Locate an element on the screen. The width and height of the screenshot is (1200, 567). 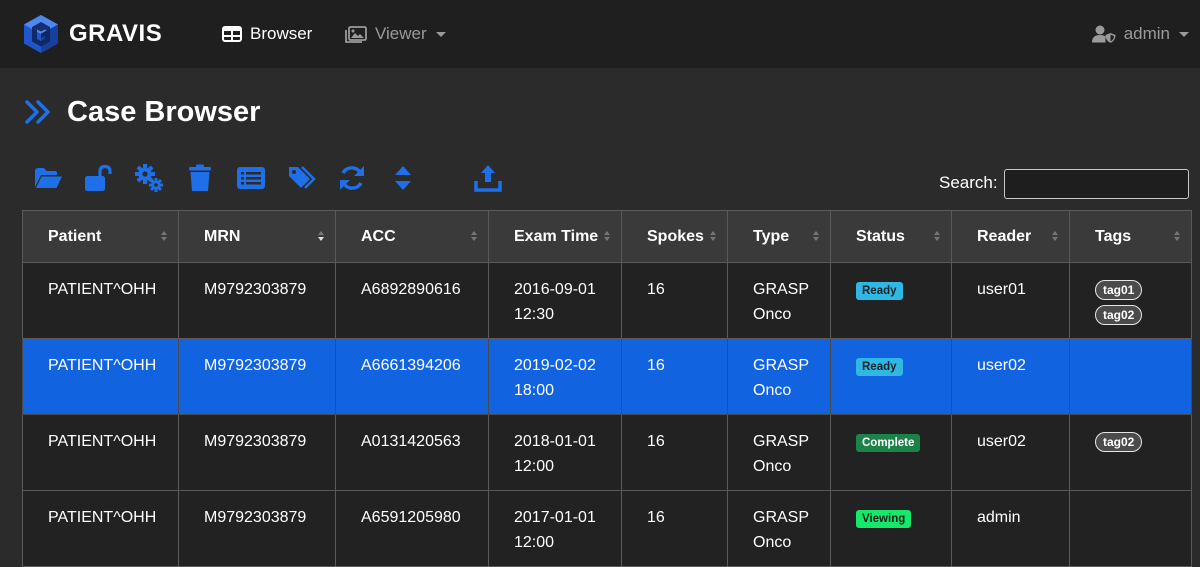
table-icon is located at coordinates (232, 34).